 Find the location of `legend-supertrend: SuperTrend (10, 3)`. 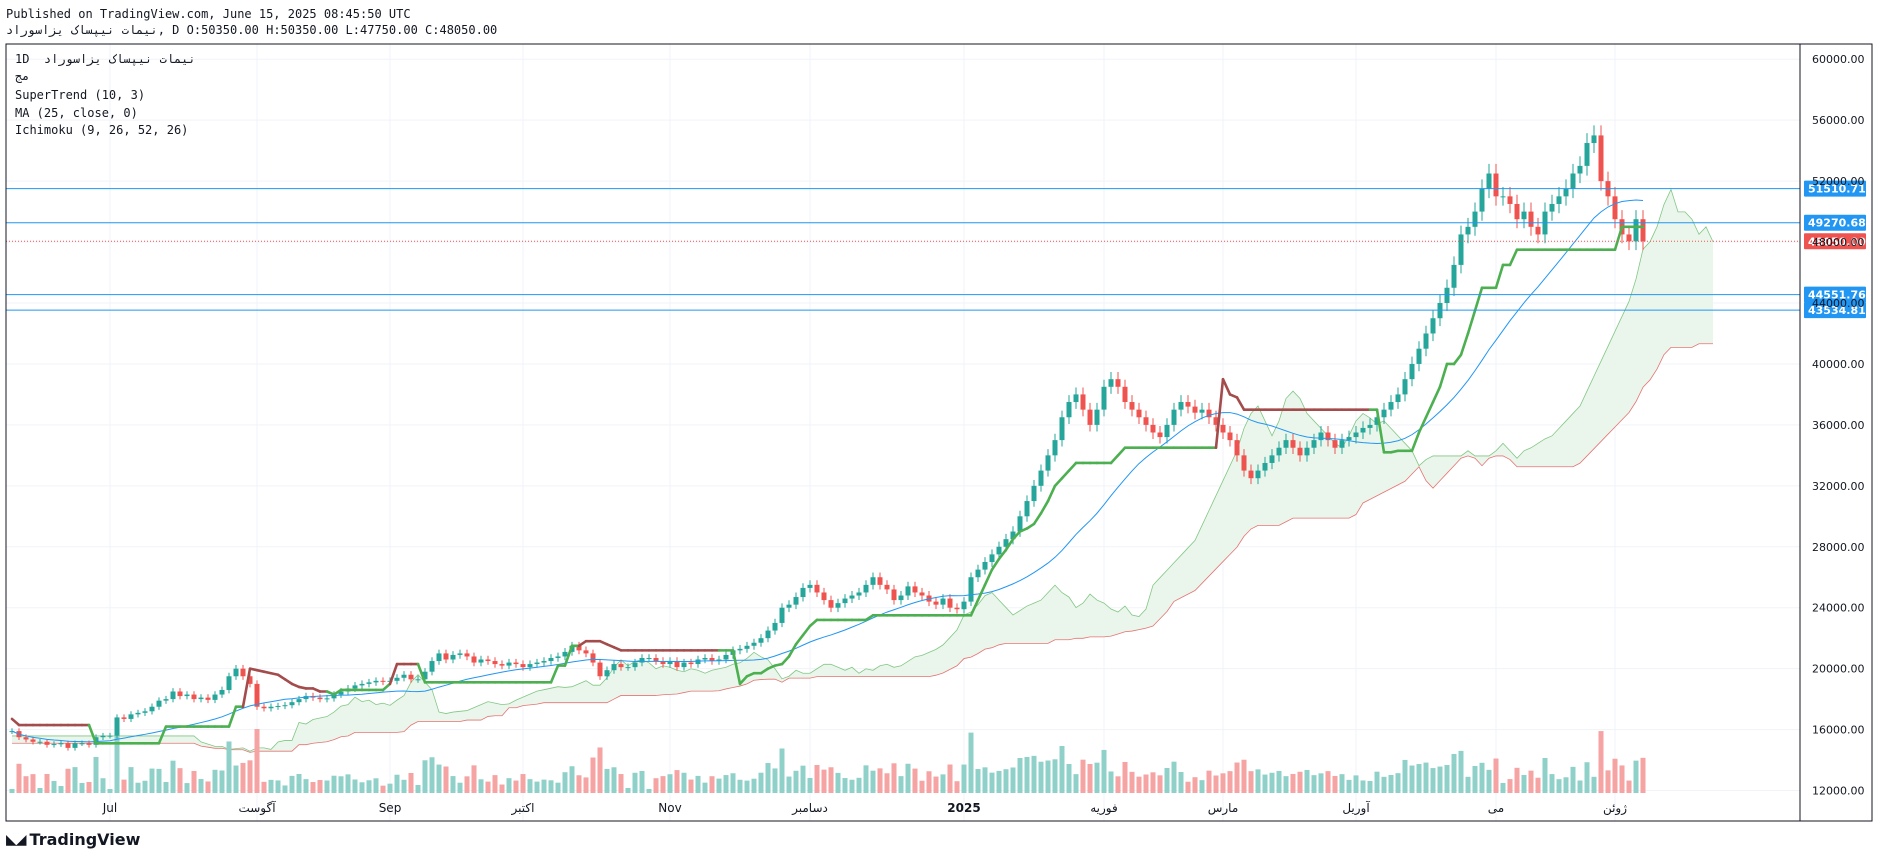

legend-supertrend: SuperTrend (10, 3) is located at coordinates (80, 95).